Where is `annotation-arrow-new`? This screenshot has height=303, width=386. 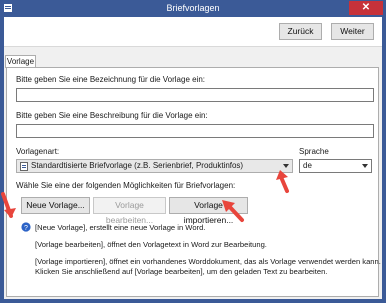 annotation-arrow-new is located at coordinates (8, 205).